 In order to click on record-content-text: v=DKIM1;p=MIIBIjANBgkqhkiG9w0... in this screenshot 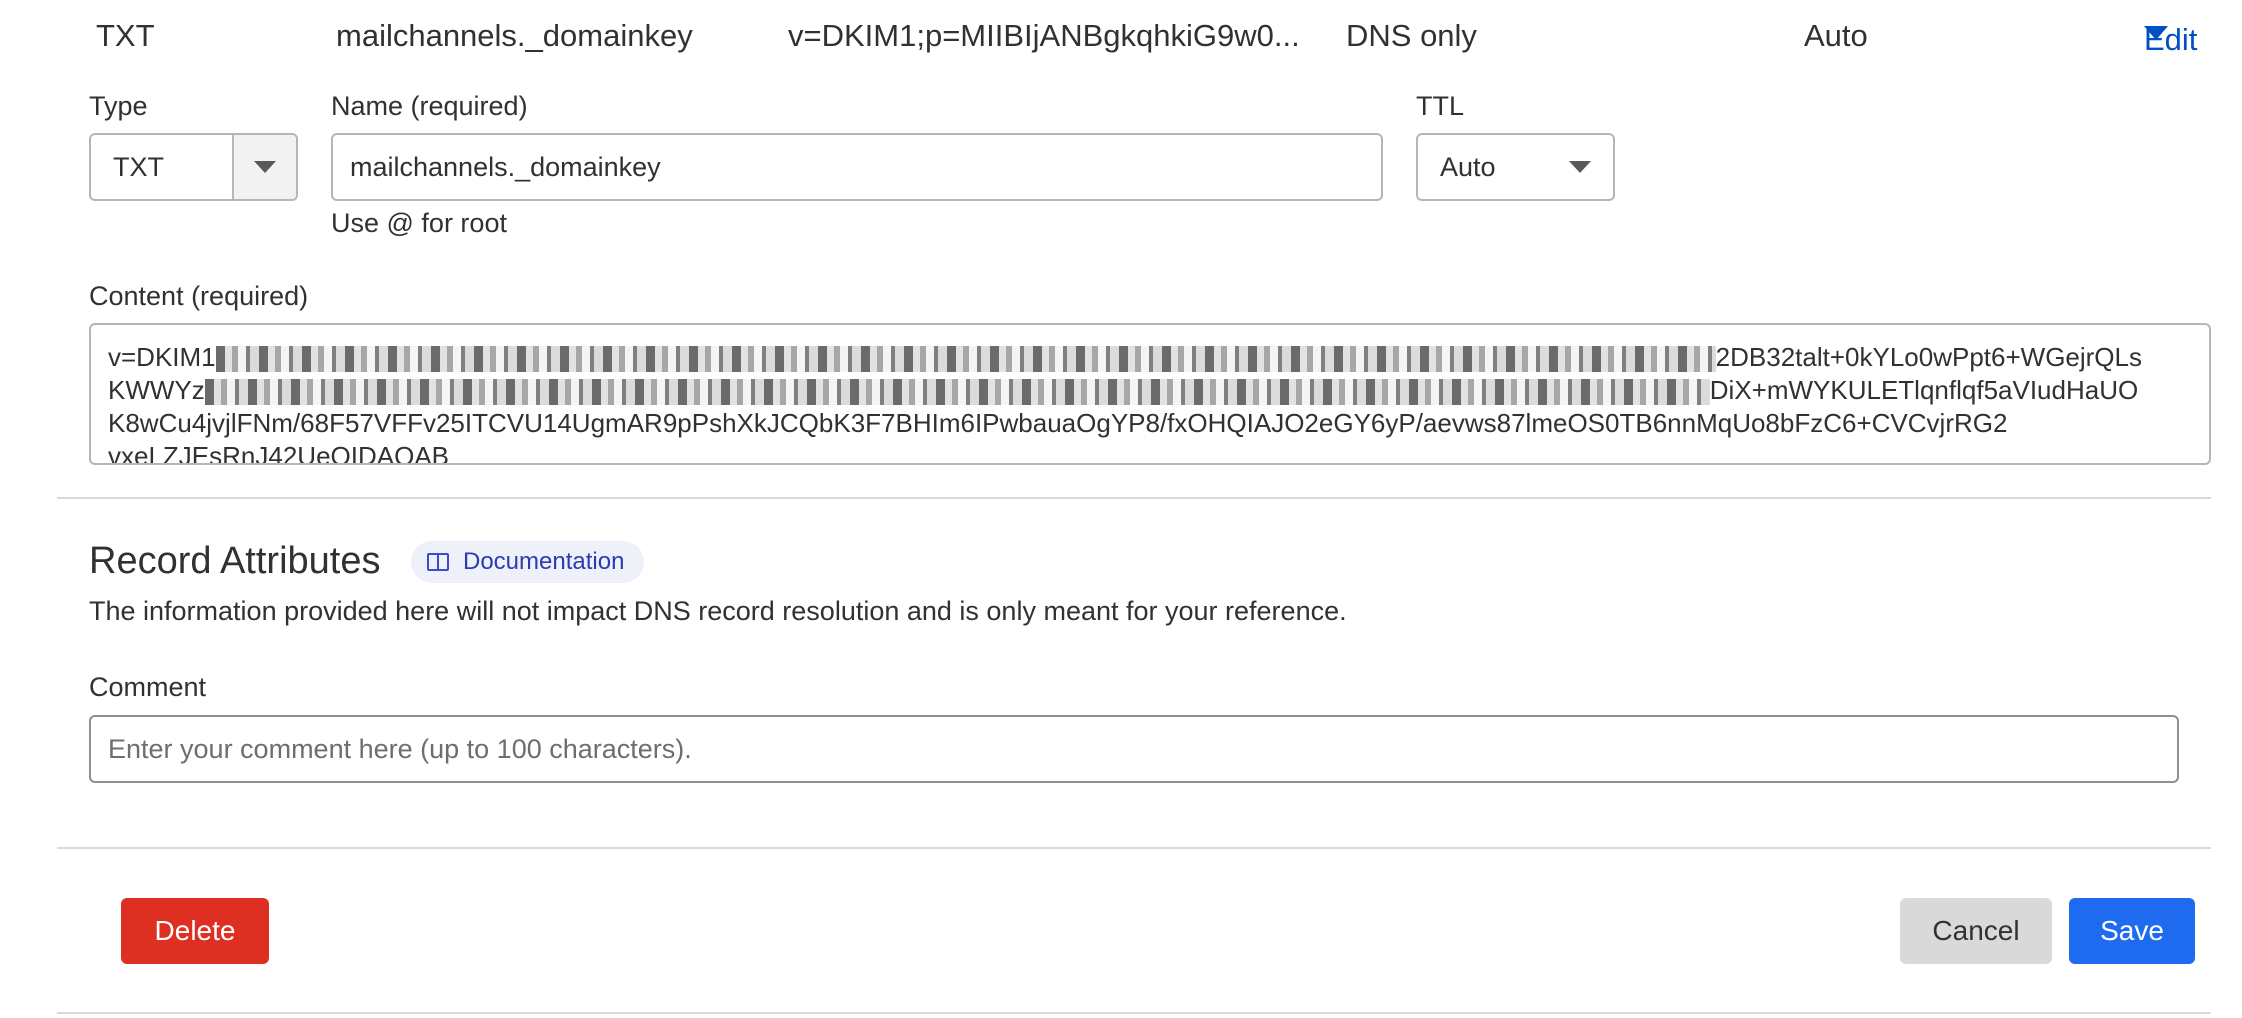, I will do `click(1044, 35)`.